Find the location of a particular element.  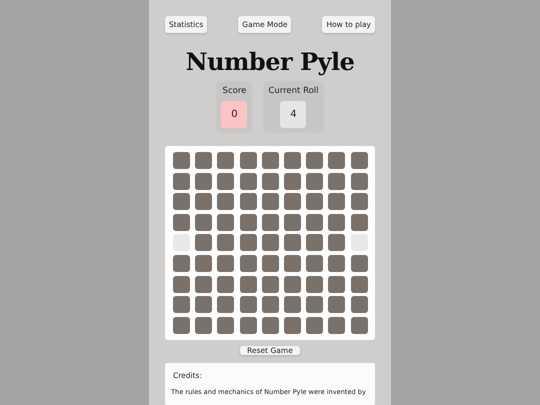

score-value: 0 is located at coordinates (234, 114).